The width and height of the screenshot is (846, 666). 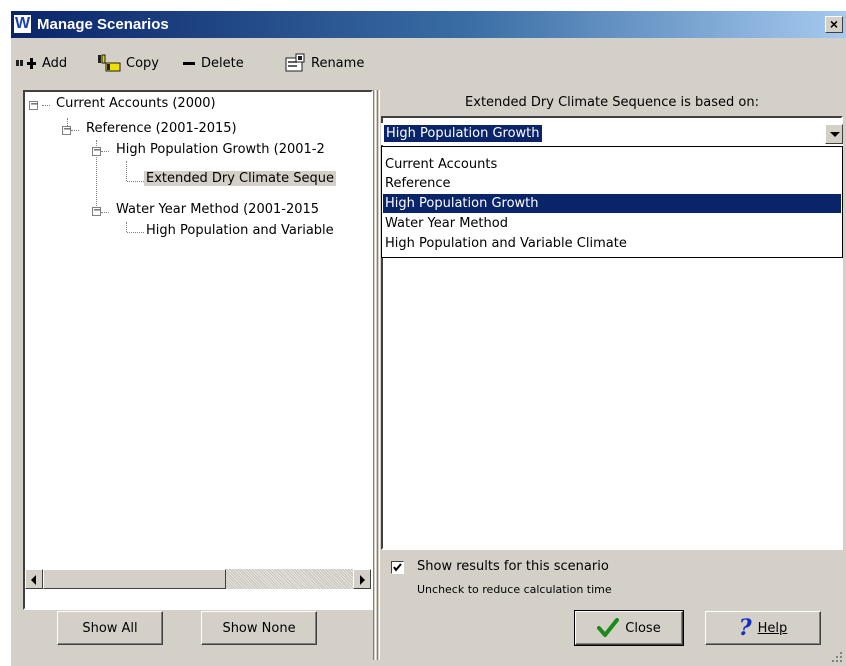 What do you see at coordinates (338, 63) in the screenshot?
I see `rename-label: Rename` at bounding box center [338, 63].